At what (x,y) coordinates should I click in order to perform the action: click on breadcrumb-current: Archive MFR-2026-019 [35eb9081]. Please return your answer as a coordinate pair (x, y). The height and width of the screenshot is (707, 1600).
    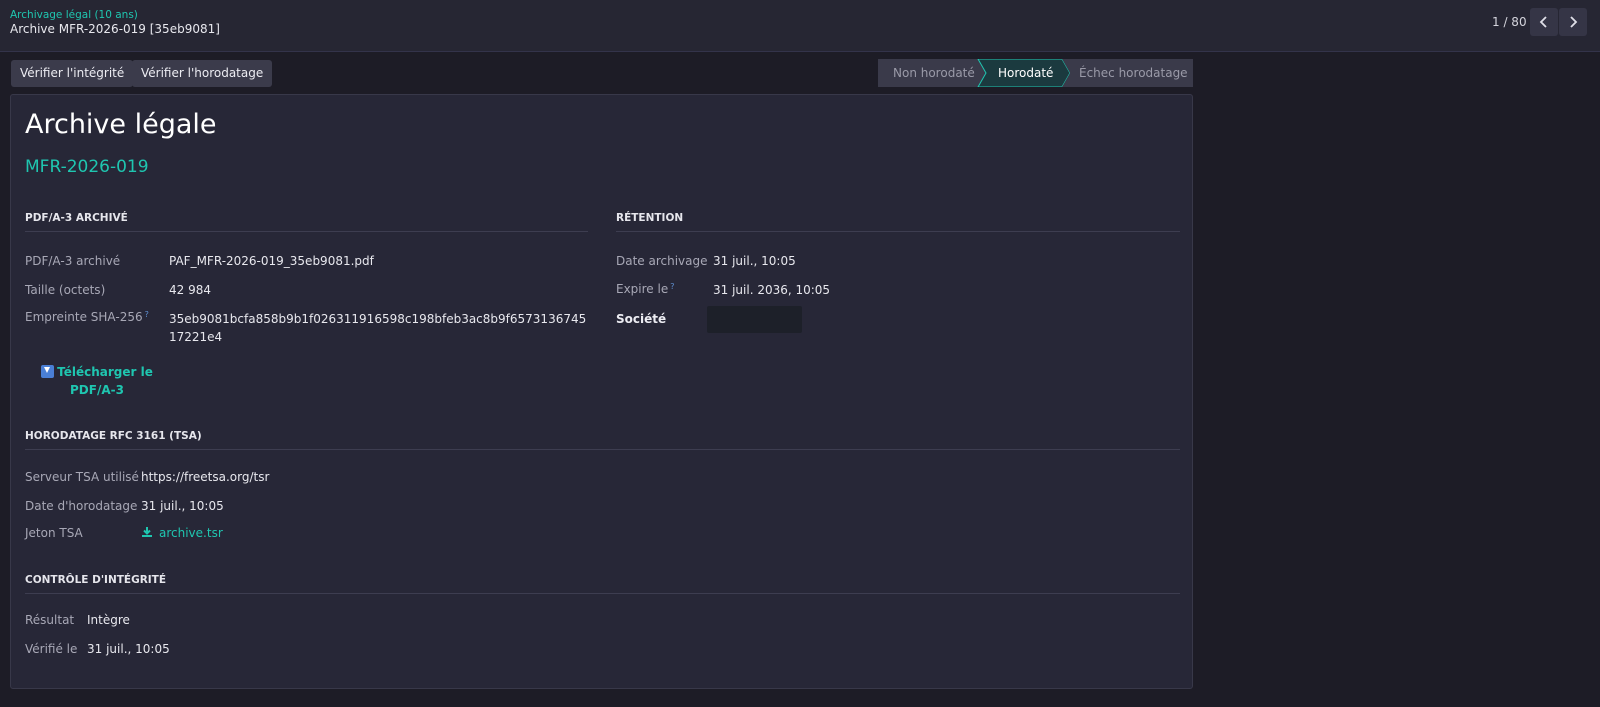
    Looking at the image, I should click on (115, 29).